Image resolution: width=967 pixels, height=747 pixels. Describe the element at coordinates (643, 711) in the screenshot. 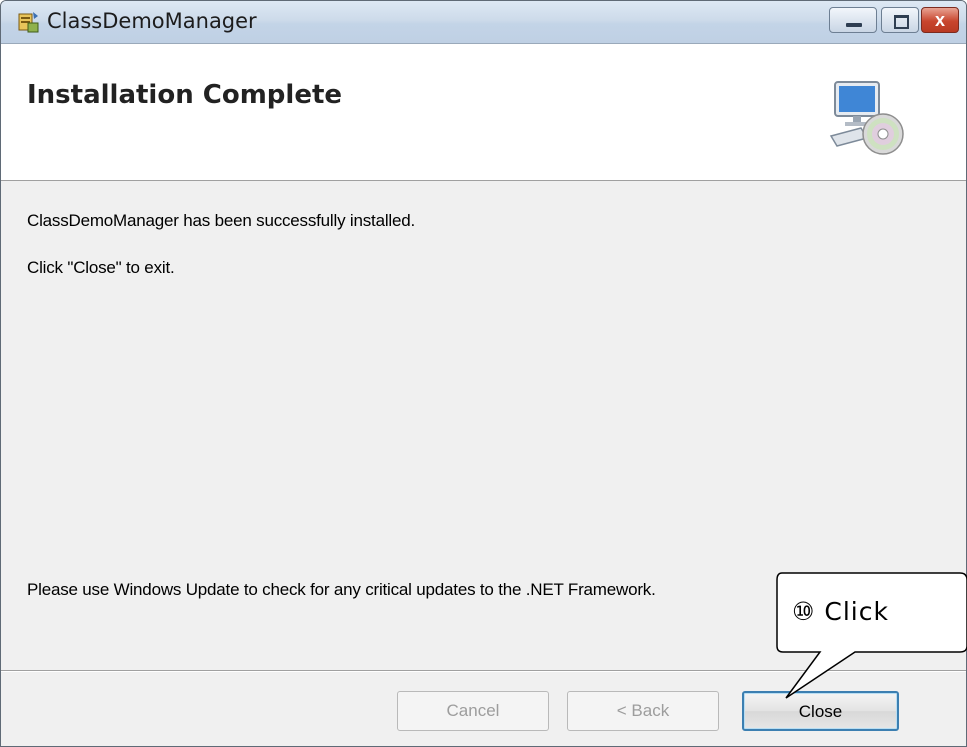

I see `back-button: < Back` at that location.